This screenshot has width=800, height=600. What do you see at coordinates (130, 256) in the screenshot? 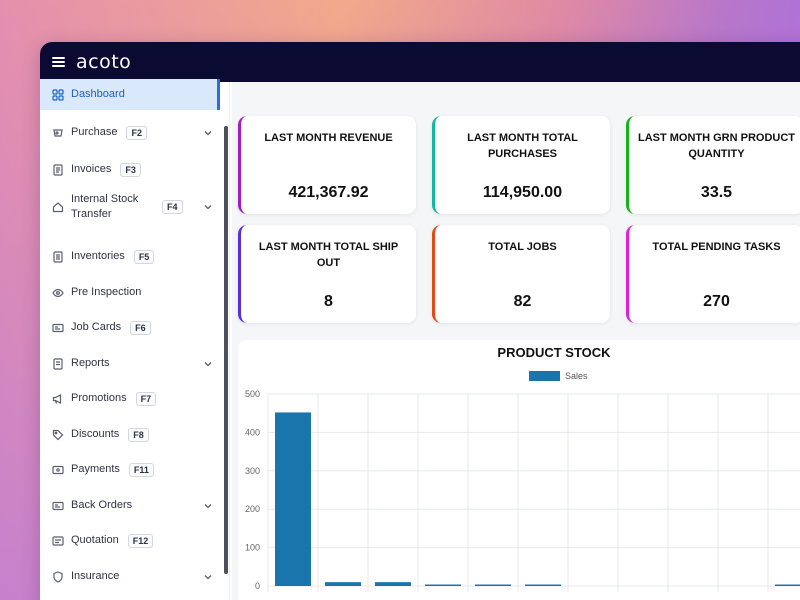
I see `sidebar-item-inventories: Inventories F5` at bounding box center [130, 256].